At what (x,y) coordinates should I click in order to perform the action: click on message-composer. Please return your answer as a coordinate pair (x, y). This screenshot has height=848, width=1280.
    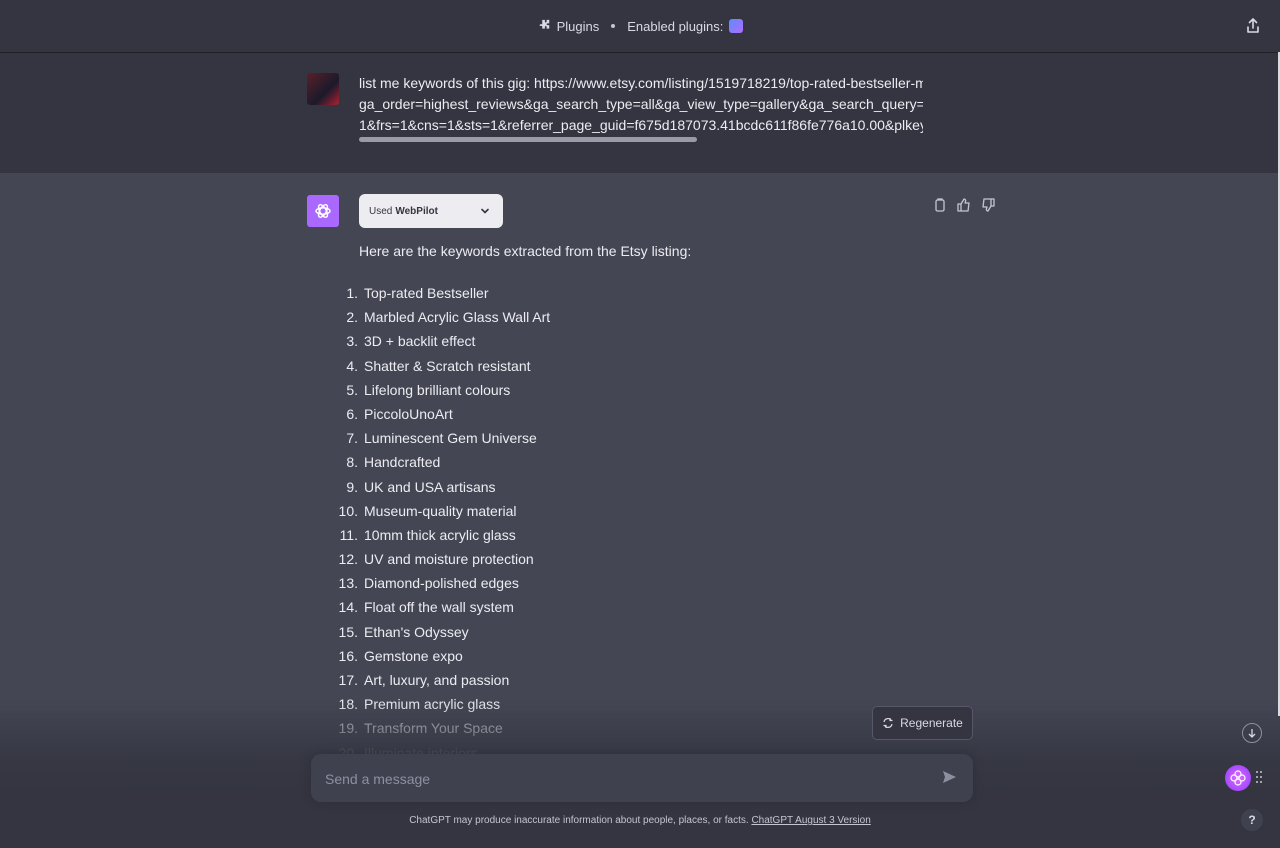
    Looking at the image, I should click on (642, 778).